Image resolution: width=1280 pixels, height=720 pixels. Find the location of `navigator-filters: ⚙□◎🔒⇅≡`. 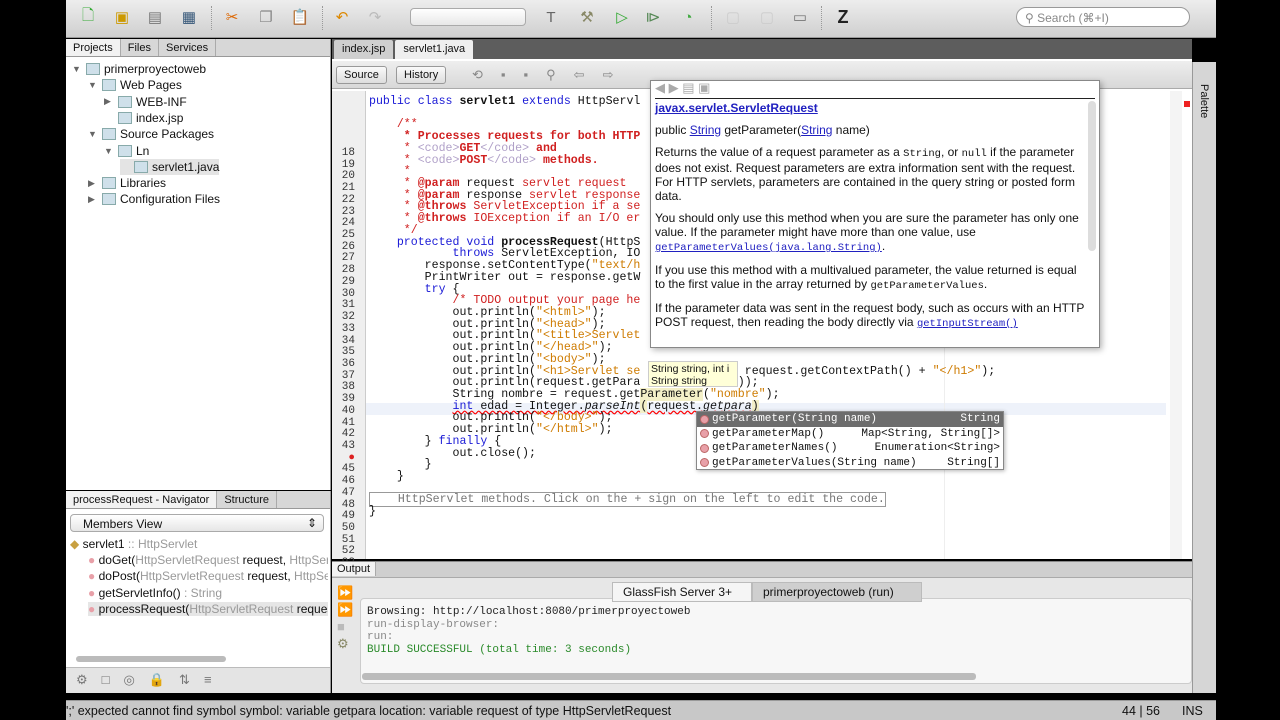

navigator-filters: ⚙□◎🔒⇅≡ is located at coordinates (198, 680).